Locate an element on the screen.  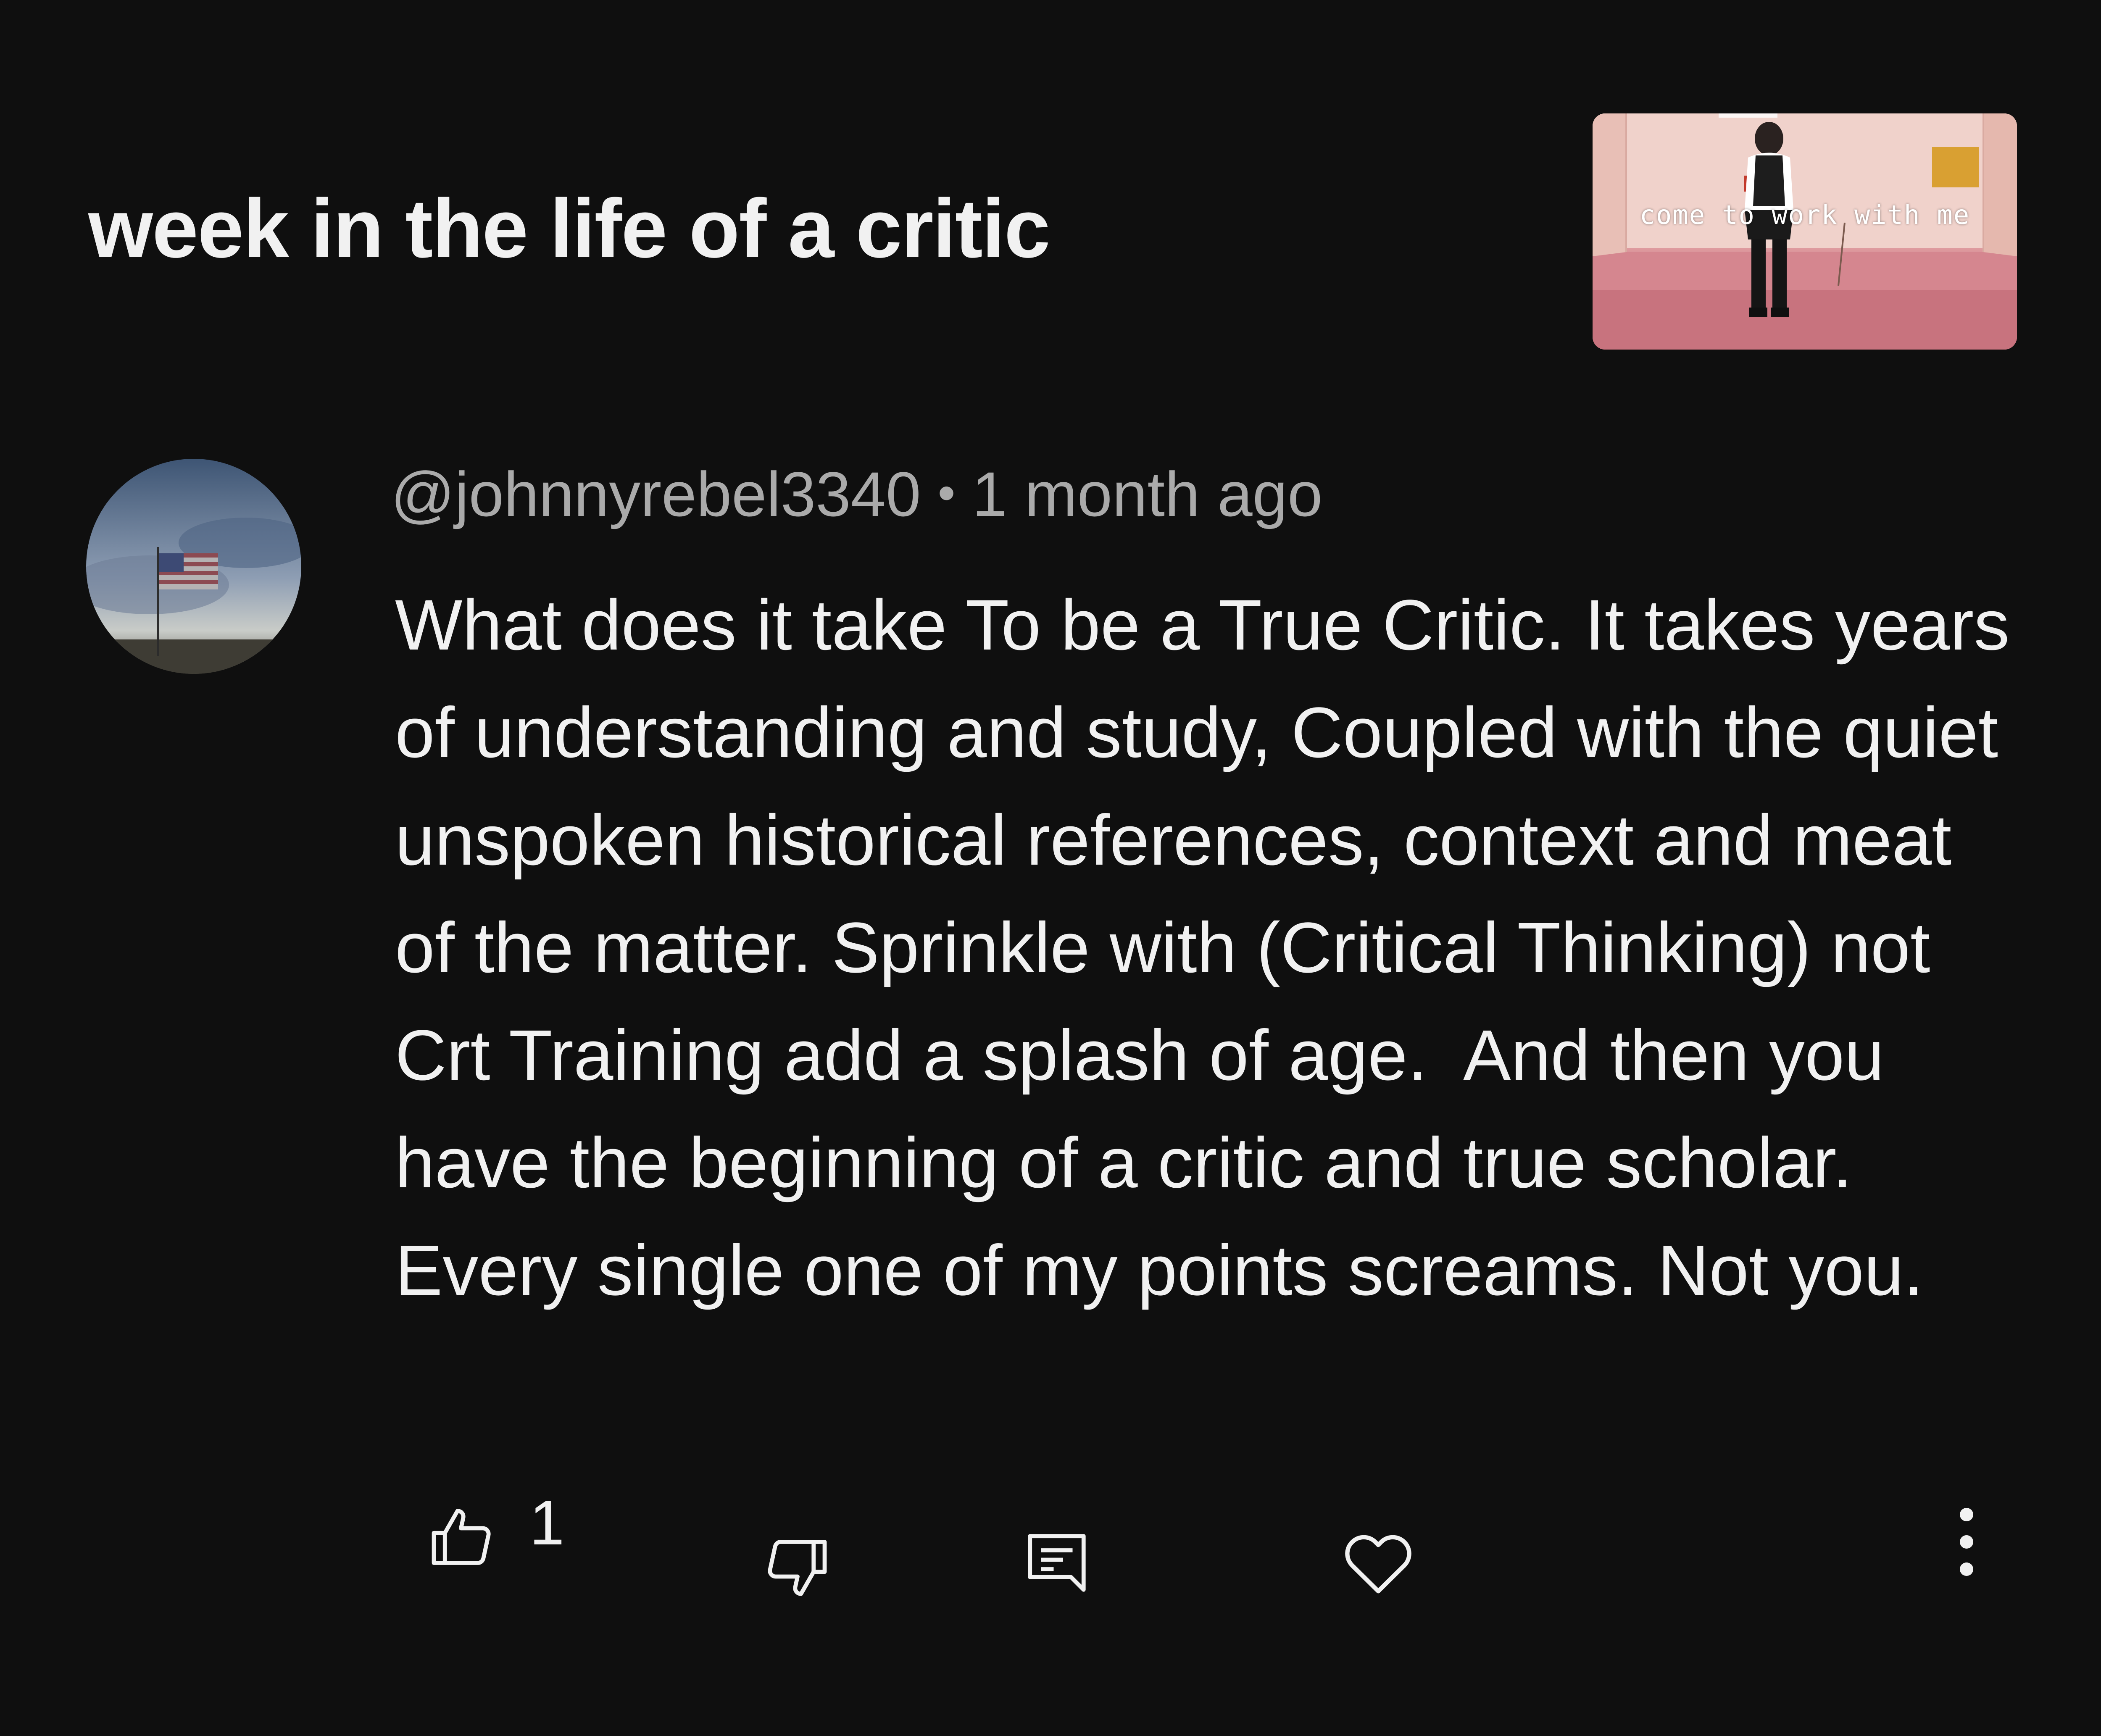
thumbnail-scene is located at coordinates (1805, 232).